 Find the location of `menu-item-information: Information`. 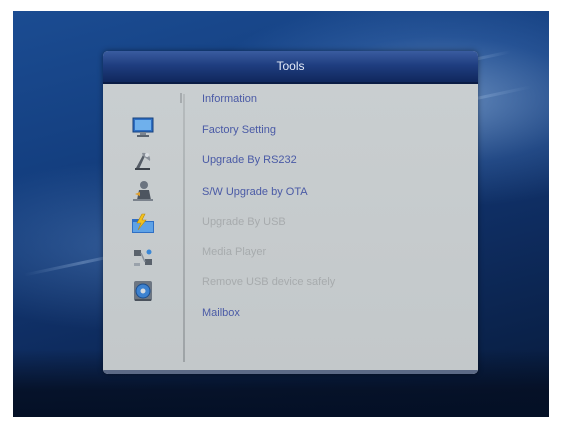

menu-item-information: Information is located at coordinates (229, 99).